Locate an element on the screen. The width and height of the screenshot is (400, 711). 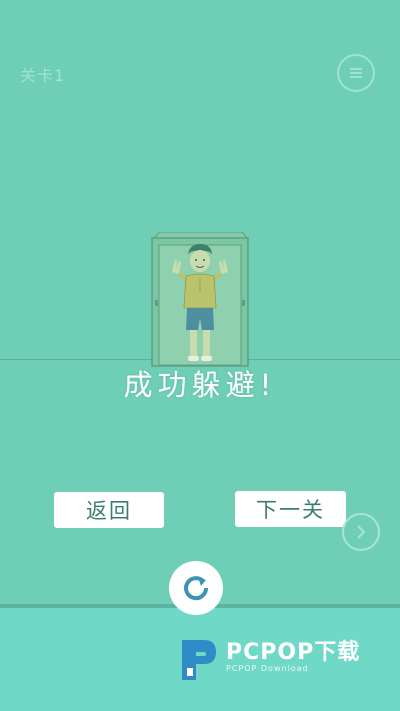
wardrobe-with-boy is located at coordinates (200, 299).